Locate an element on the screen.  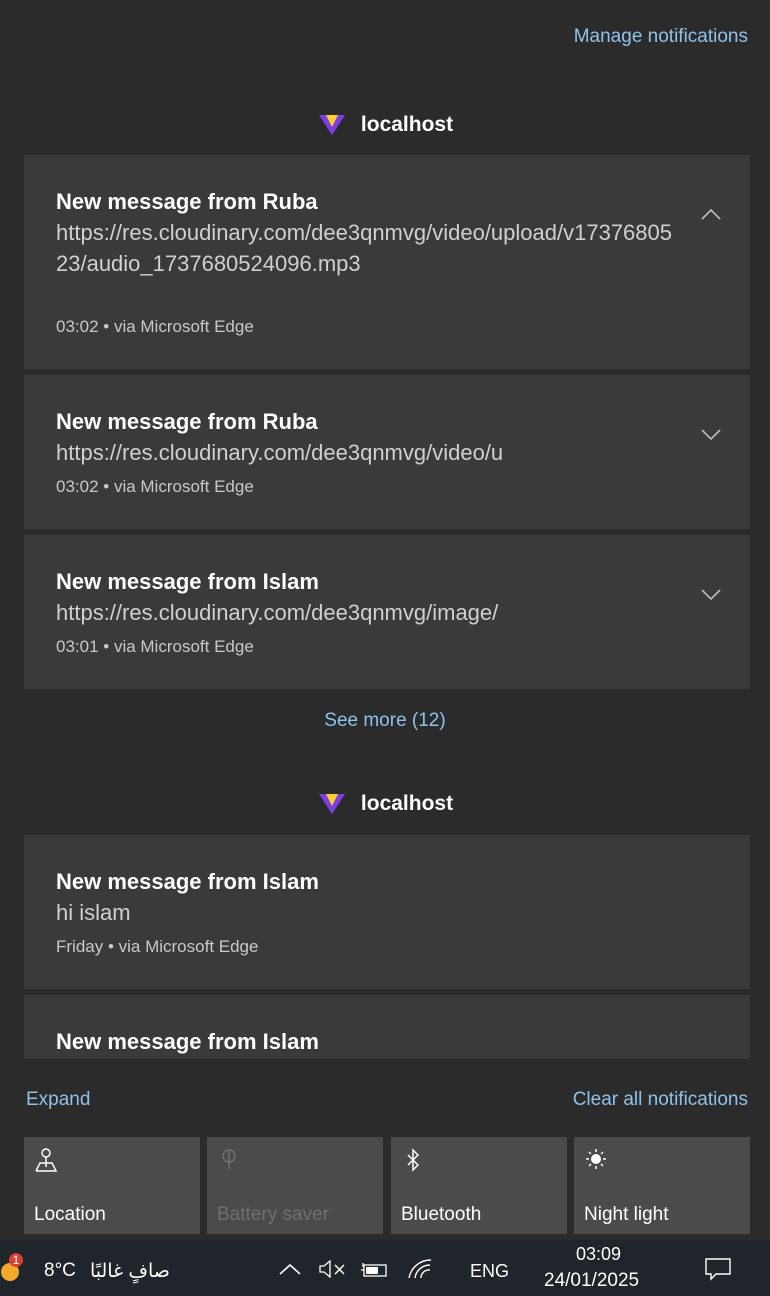
location-icon is located at coordinates (46, 1160).